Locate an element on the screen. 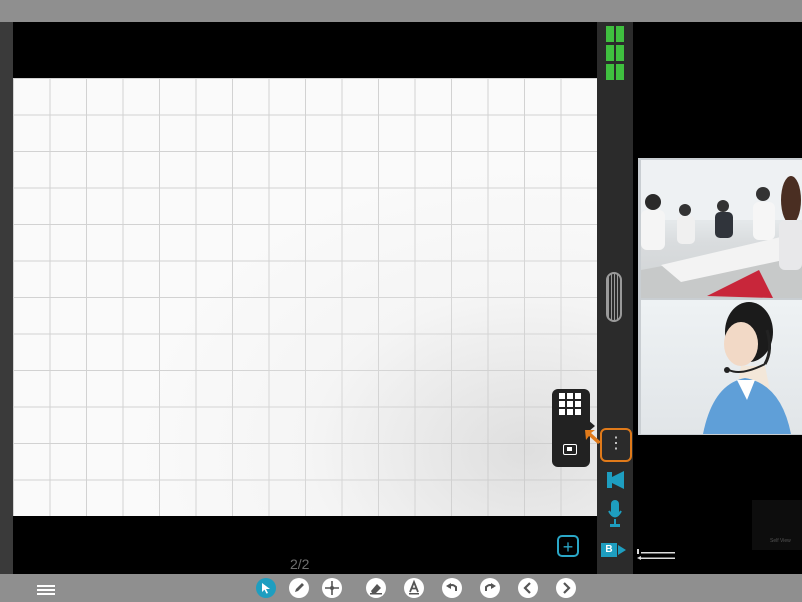 Image resolution: width=802 pixels, height=602 pixels. previous-page-icon is located at coordinates (528, 588).